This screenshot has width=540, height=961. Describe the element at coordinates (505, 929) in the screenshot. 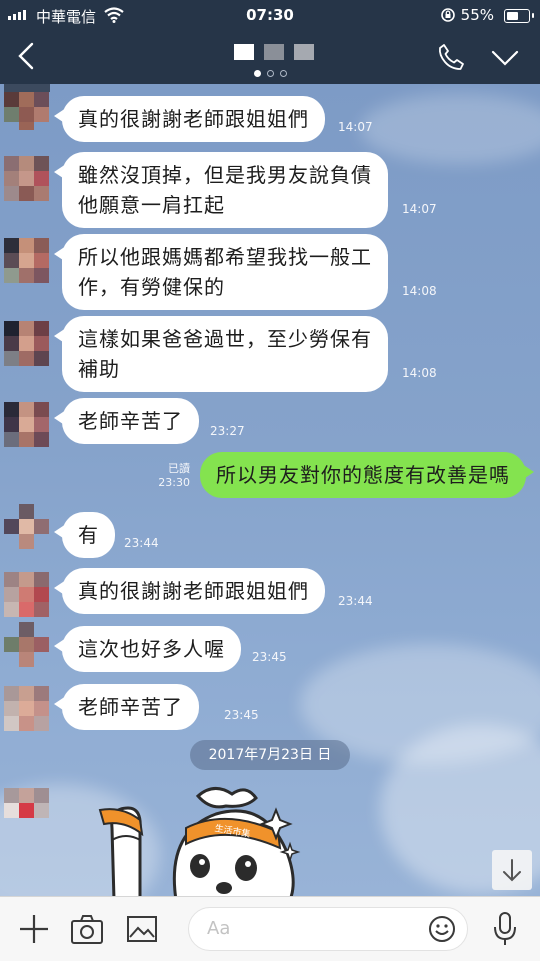

I see `microphone-icon` at that location.